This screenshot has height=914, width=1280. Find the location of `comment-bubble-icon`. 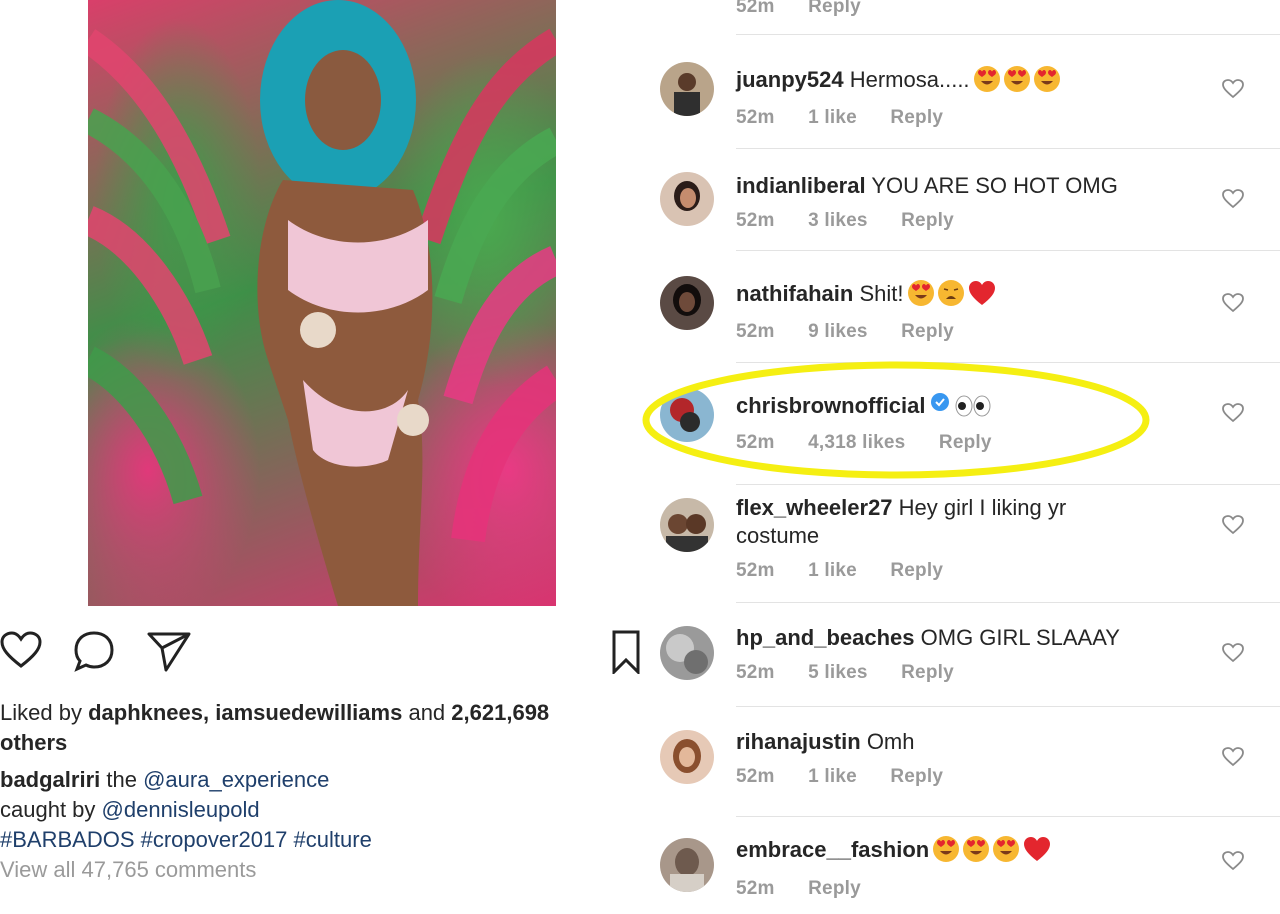

comment-bubble-icon is located at coordinates (94, 654).